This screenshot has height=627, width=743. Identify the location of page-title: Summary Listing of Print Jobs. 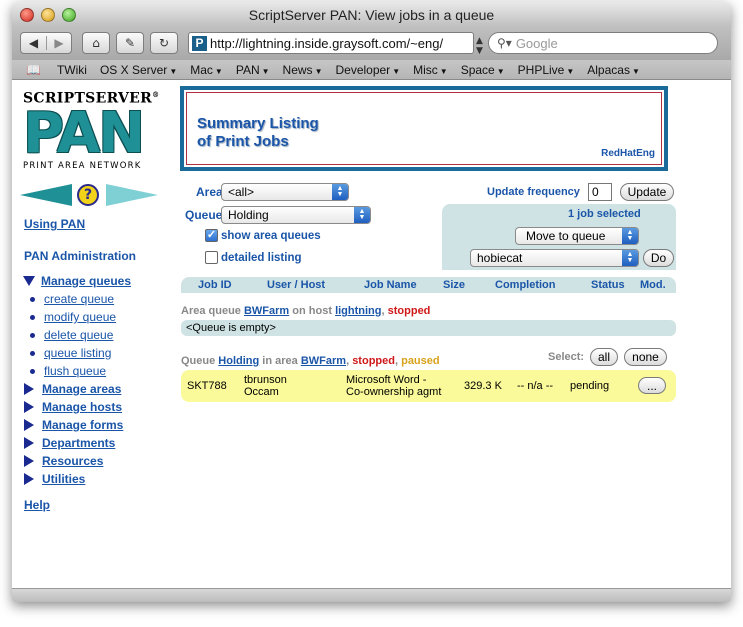
(258, 132).